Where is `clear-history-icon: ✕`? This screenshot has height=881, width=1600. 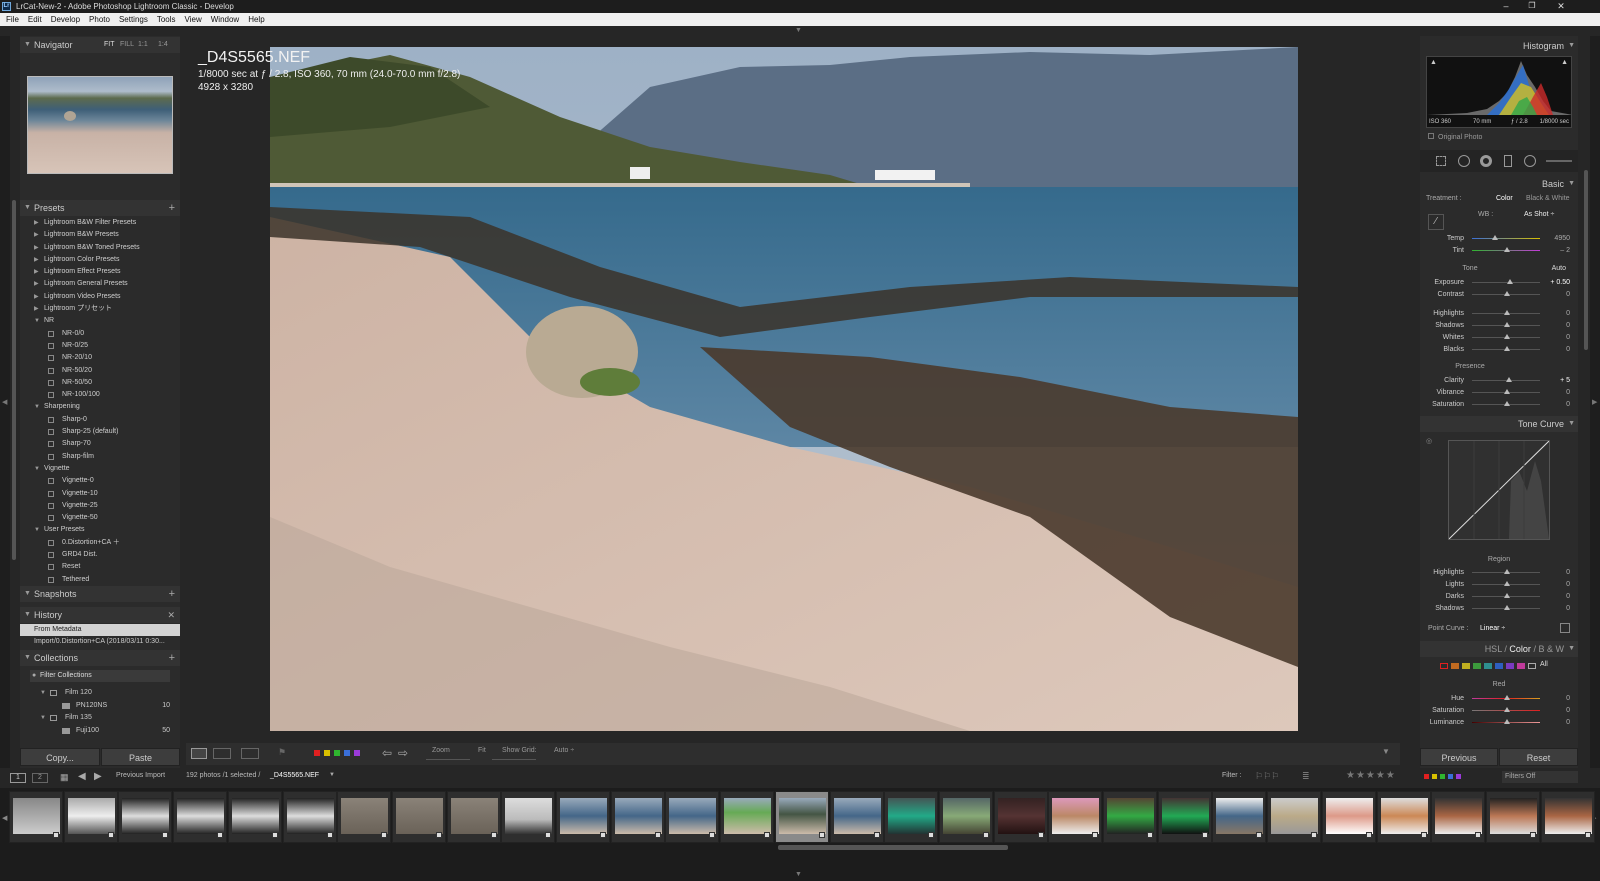 clear-history-icon: ✕ is located at coordinates (171, 615).